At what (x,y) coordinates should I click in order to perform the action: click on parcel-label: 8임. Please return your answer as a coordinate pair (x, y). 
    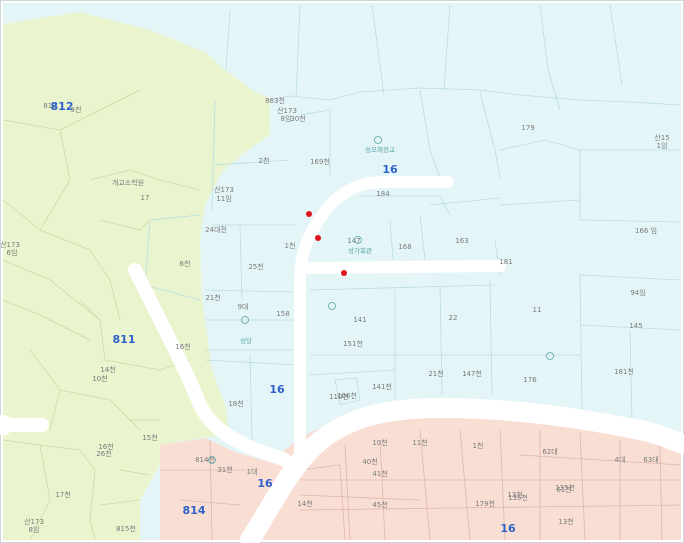
    Looking at the image, I should click on (34, 530).